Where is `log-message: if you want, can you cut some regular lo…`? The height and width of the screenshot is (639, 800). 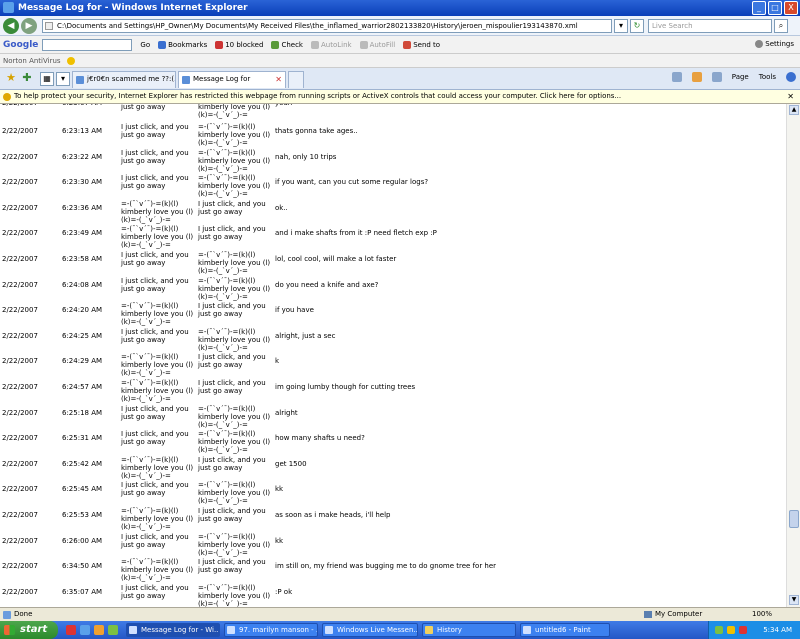 log-message: if you want, can you cut some regular lo… is located at coordinates (352, 182).